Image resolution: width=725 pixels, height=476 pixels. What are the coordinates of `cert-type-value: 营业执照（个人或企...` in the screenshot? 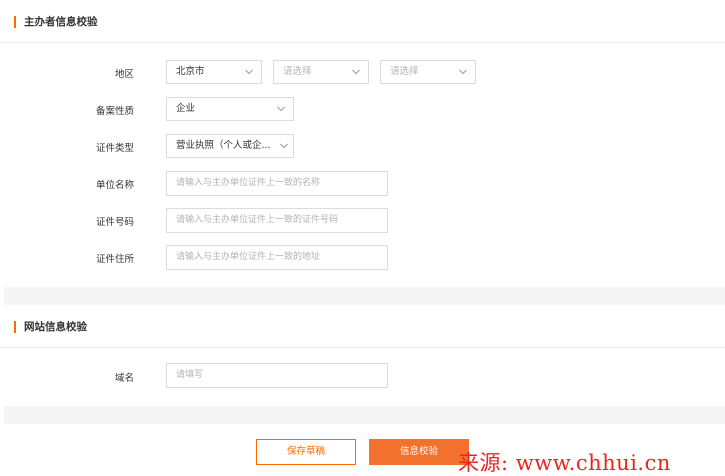 It's located at (223, 145).